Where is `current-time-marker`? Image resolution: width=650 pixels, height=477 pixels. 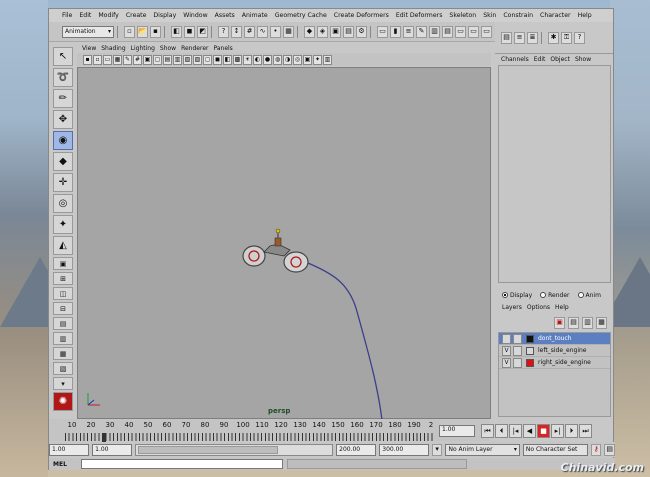 current-time-marker is located at coordinates (104, 437).